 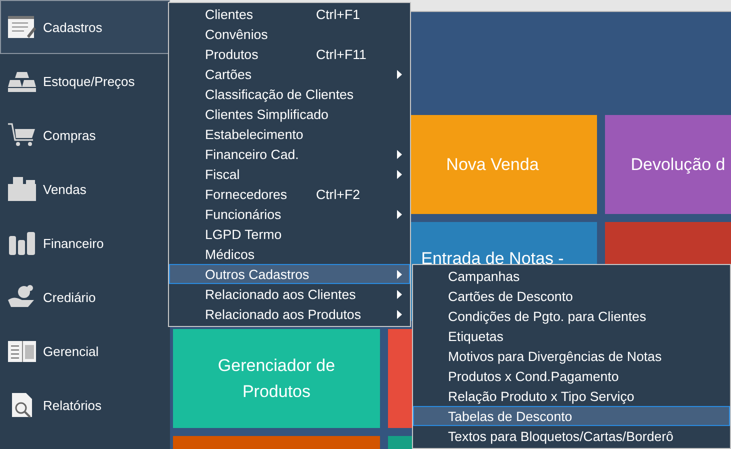 I want to click on tile-label: Devolução d, so click(x=678, y=165).